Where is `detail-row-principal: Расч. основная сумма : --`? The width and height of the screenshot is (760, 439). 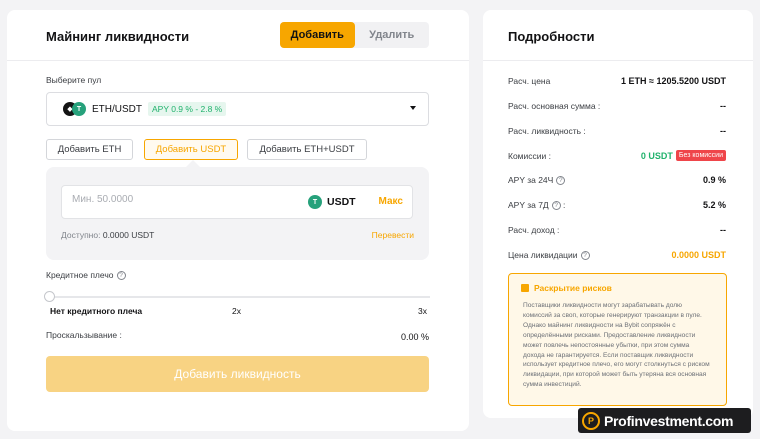 detail-row-principal: Расч. основная сумма : -- is located at coordinates (617, 106).